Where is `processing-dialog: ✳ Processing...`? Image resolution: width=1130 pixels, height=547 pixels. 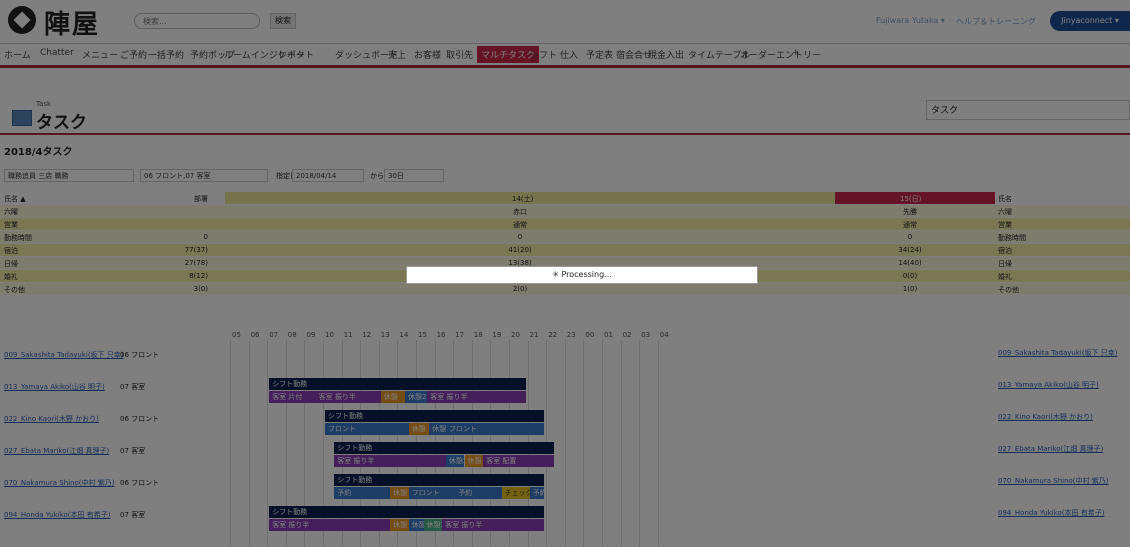
processing-dialog: ✳ Processing... is located at coordinates (582, 275).